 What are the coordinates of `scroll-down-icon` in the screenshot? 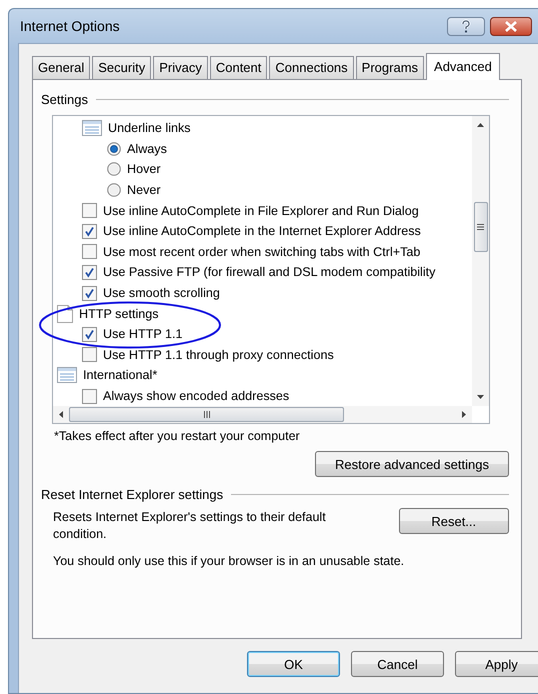 It's located at (480, 397).